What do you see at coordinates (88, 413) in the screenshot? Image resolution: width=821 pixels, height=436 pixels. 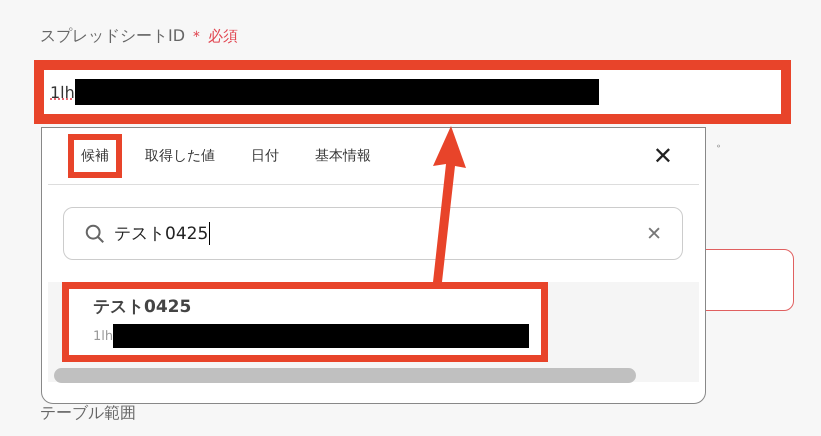 I see `field-label: テーブル範囲` at bounding box center [88, 413].